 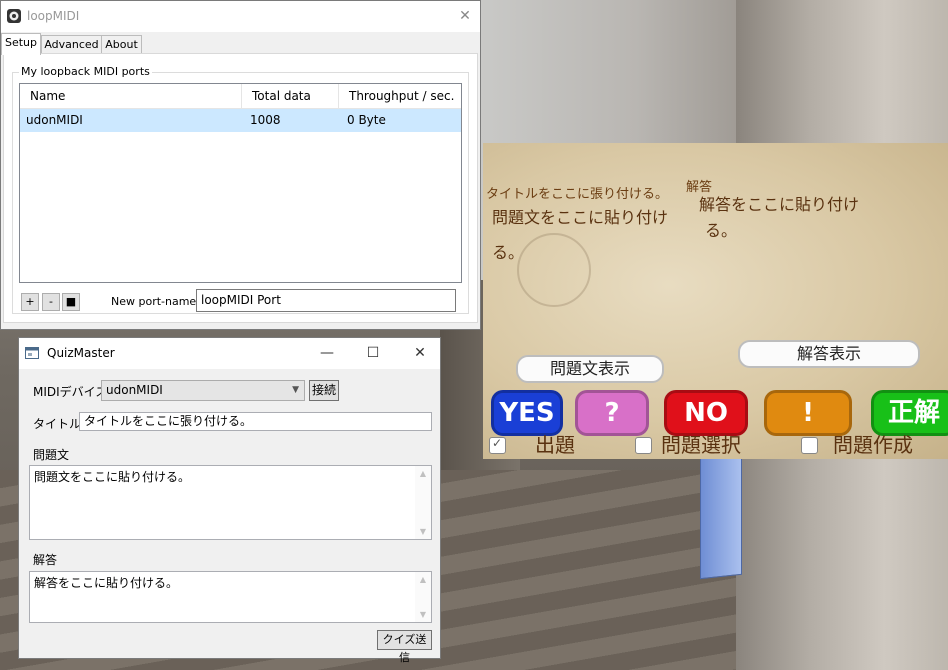 I want to click on loopmidi-close-button: ✕, so click(x=465, y=16).